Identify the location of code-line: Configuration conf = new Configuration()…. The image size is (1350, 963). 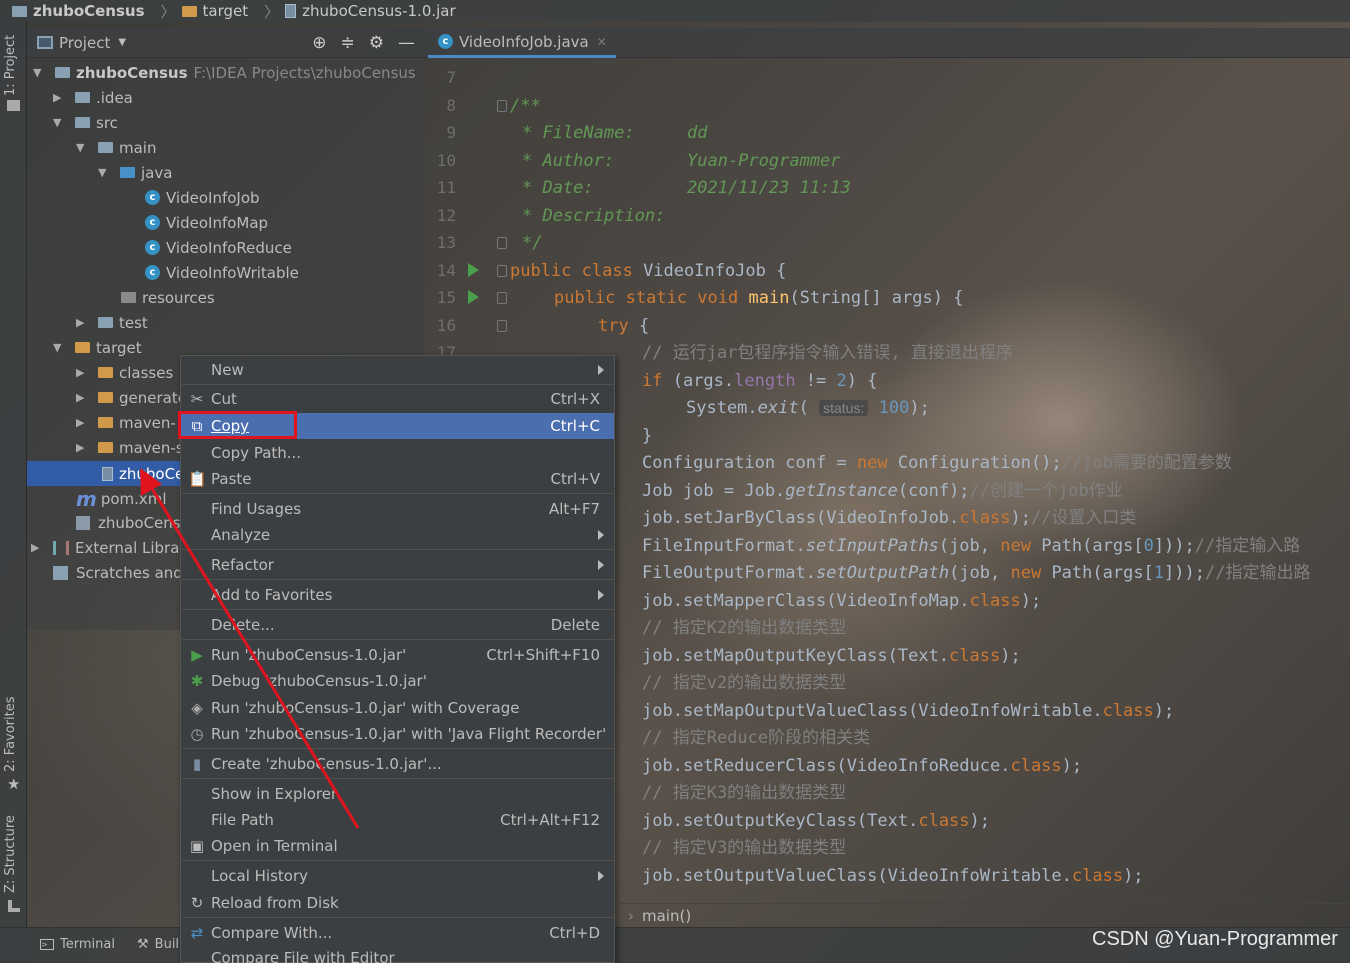
(937, 463).